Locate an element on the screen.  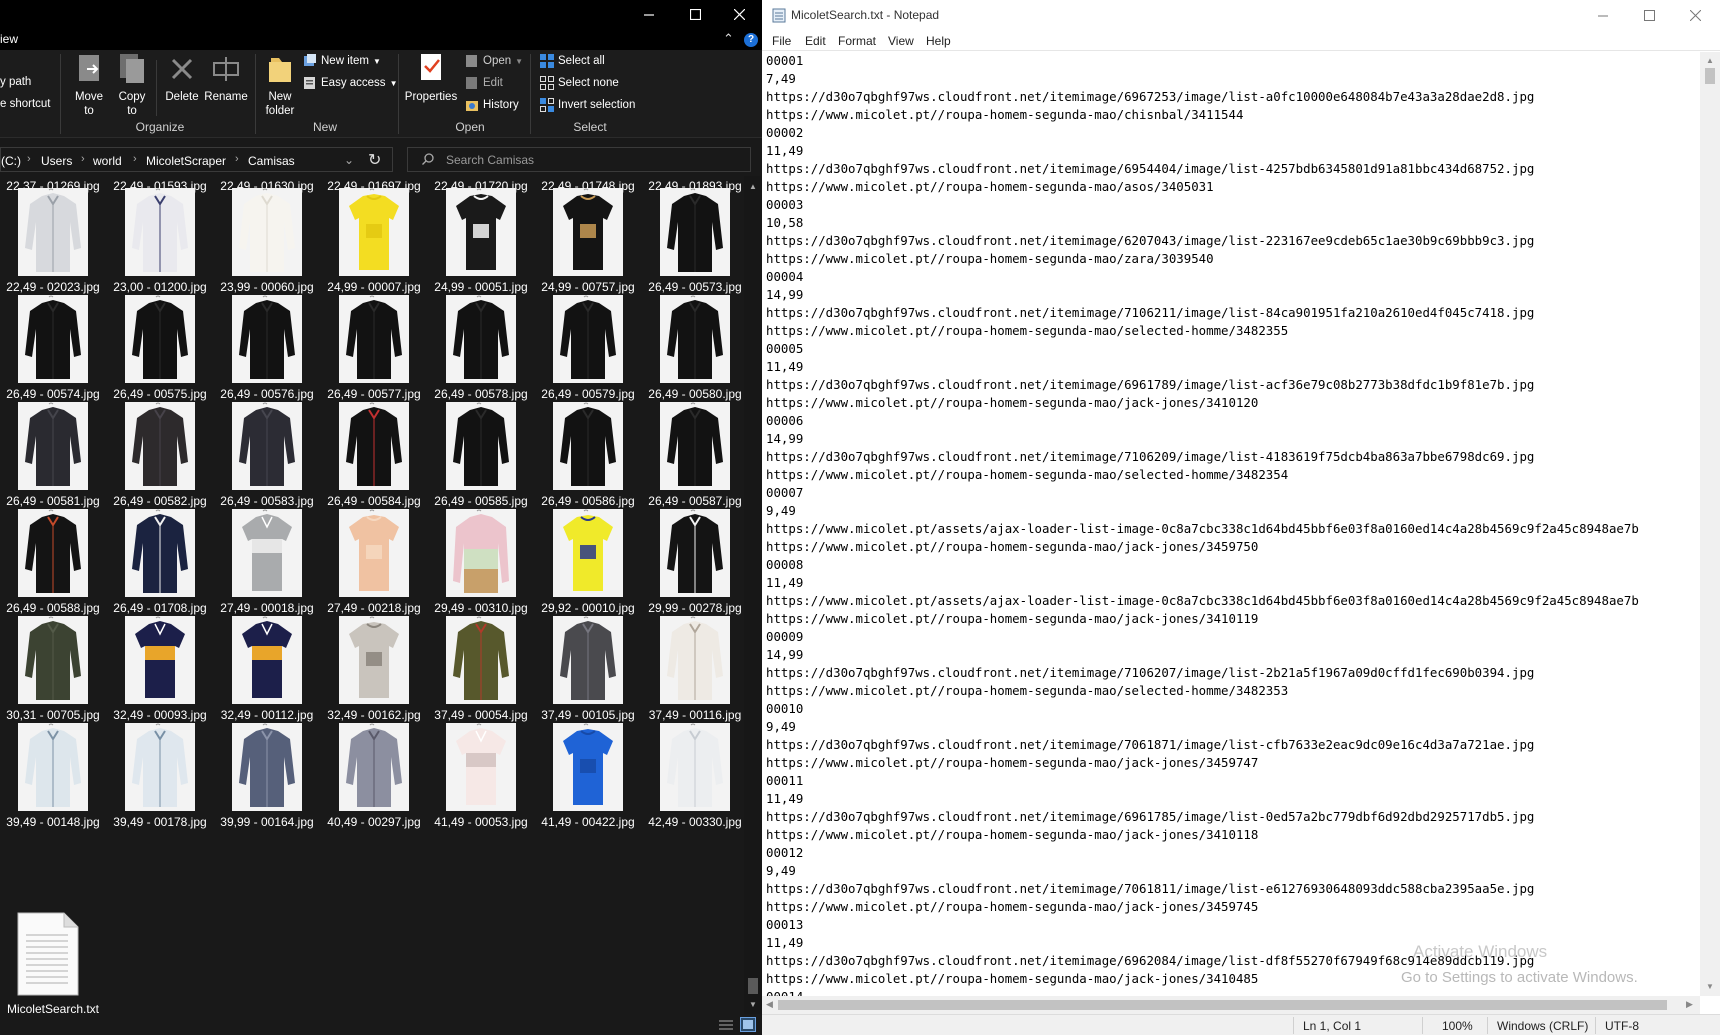
close-button is located at coordinates (739, 14).